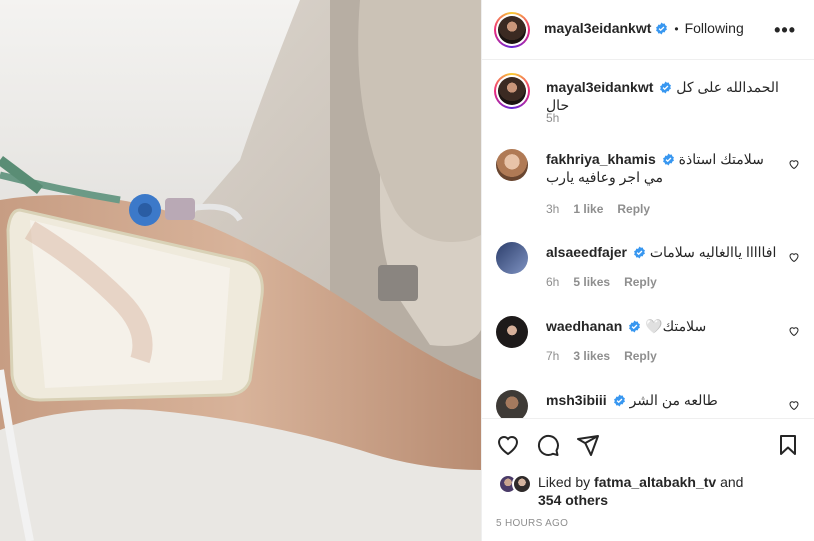  Describe the element at coordinates (512, 91) in the screenshot. I see `caption-avatar` at that location.